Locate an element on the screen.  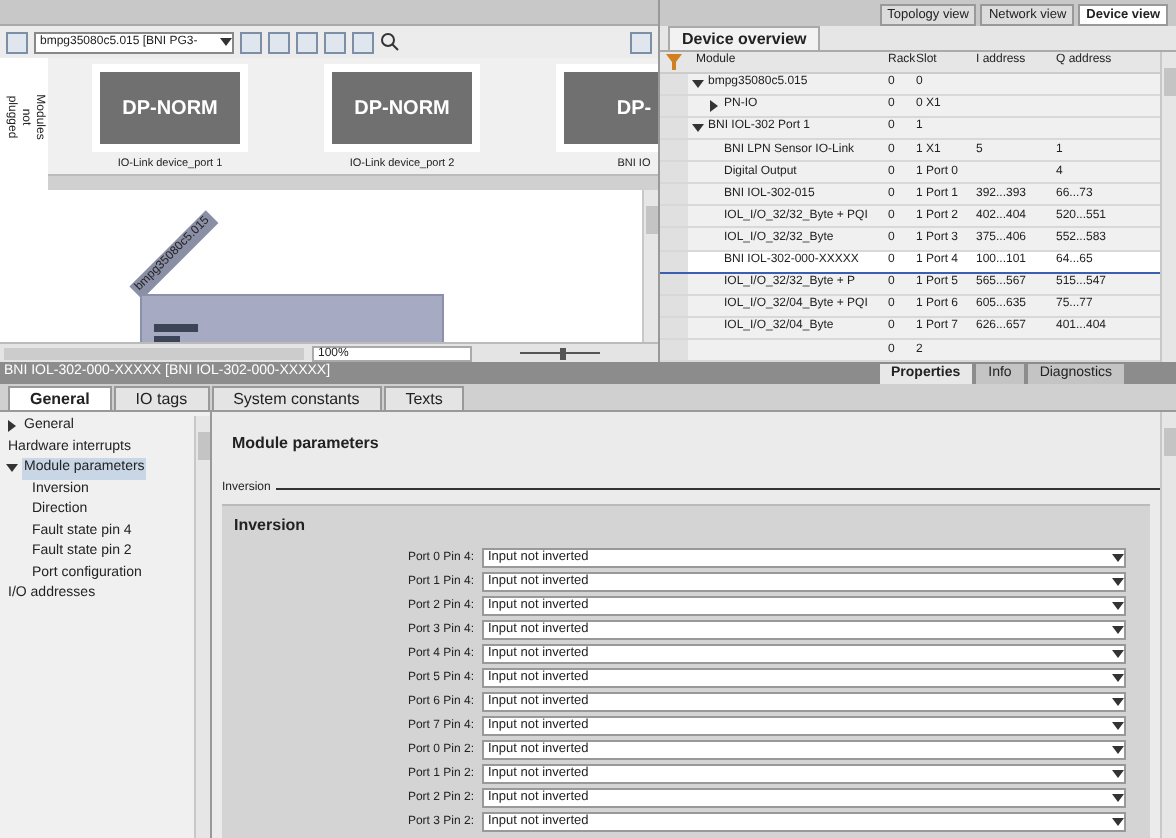
panel-icon is located at coordinates (641, 42).